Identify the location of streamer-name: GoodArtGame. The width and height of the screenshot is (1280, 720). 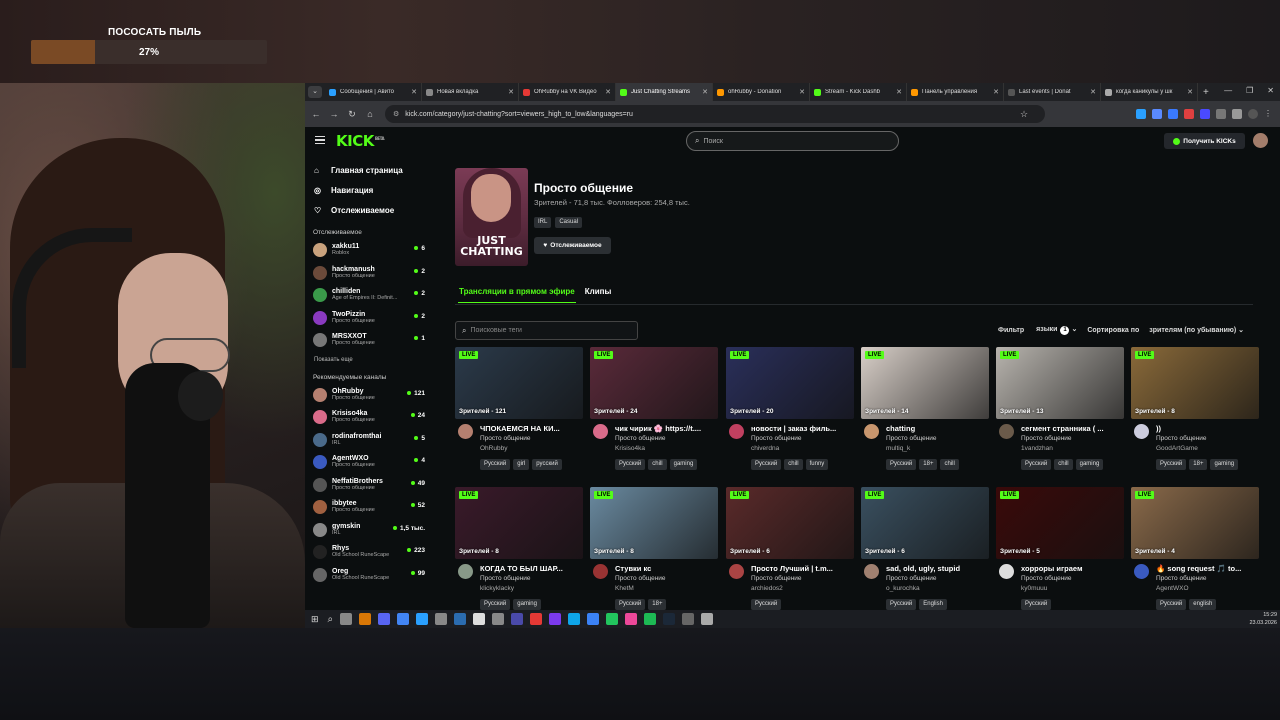
(1177, 448).